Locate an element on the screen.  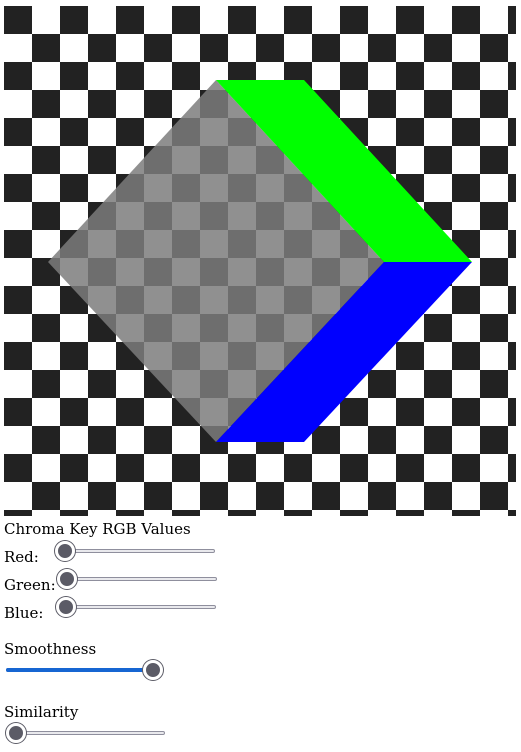
green-slider is located at coordinates (137, 579).